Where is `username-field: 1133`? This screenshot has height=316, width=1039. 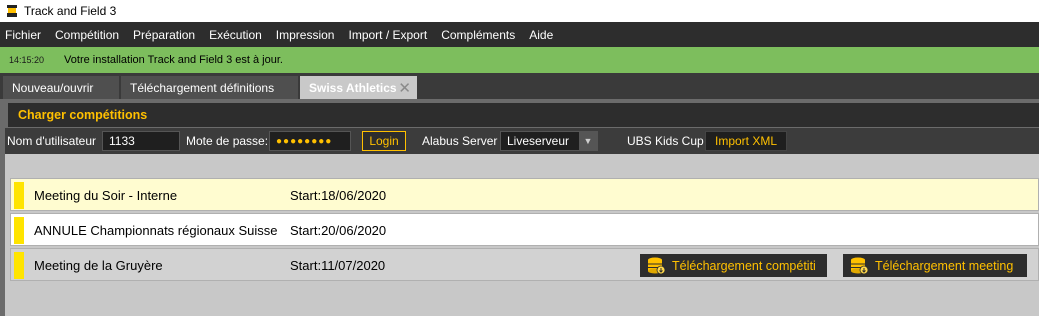
username-field: 1133 is located at coordinates (141, 141).